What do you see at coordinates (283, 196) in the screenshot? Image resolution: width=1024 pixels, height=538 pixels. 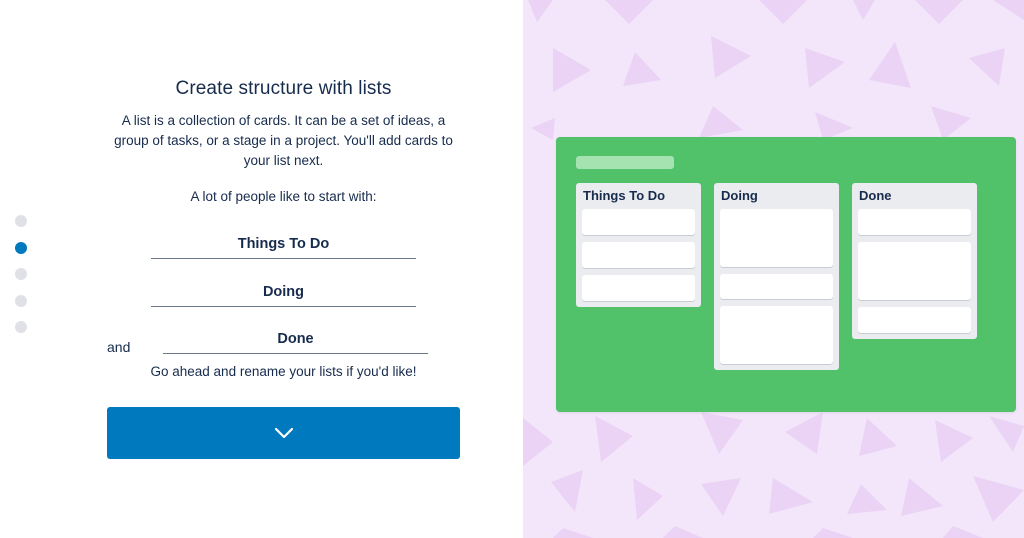 I see `lead-text: A lot of people like to start with:` at bounding box center [283, 196].